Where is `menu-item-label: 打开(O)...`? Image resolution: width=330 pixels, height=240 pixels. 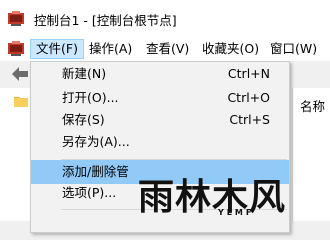 menu-item-label: 打开(O)... is located at coordinates (90, 97).